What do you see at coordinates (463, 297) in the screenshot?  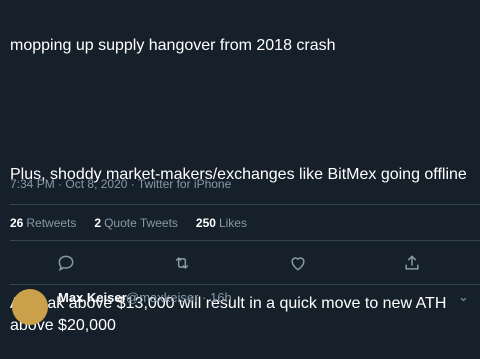 I see `chevron-down-icon: ⌄` at bounding box center [463, 297].